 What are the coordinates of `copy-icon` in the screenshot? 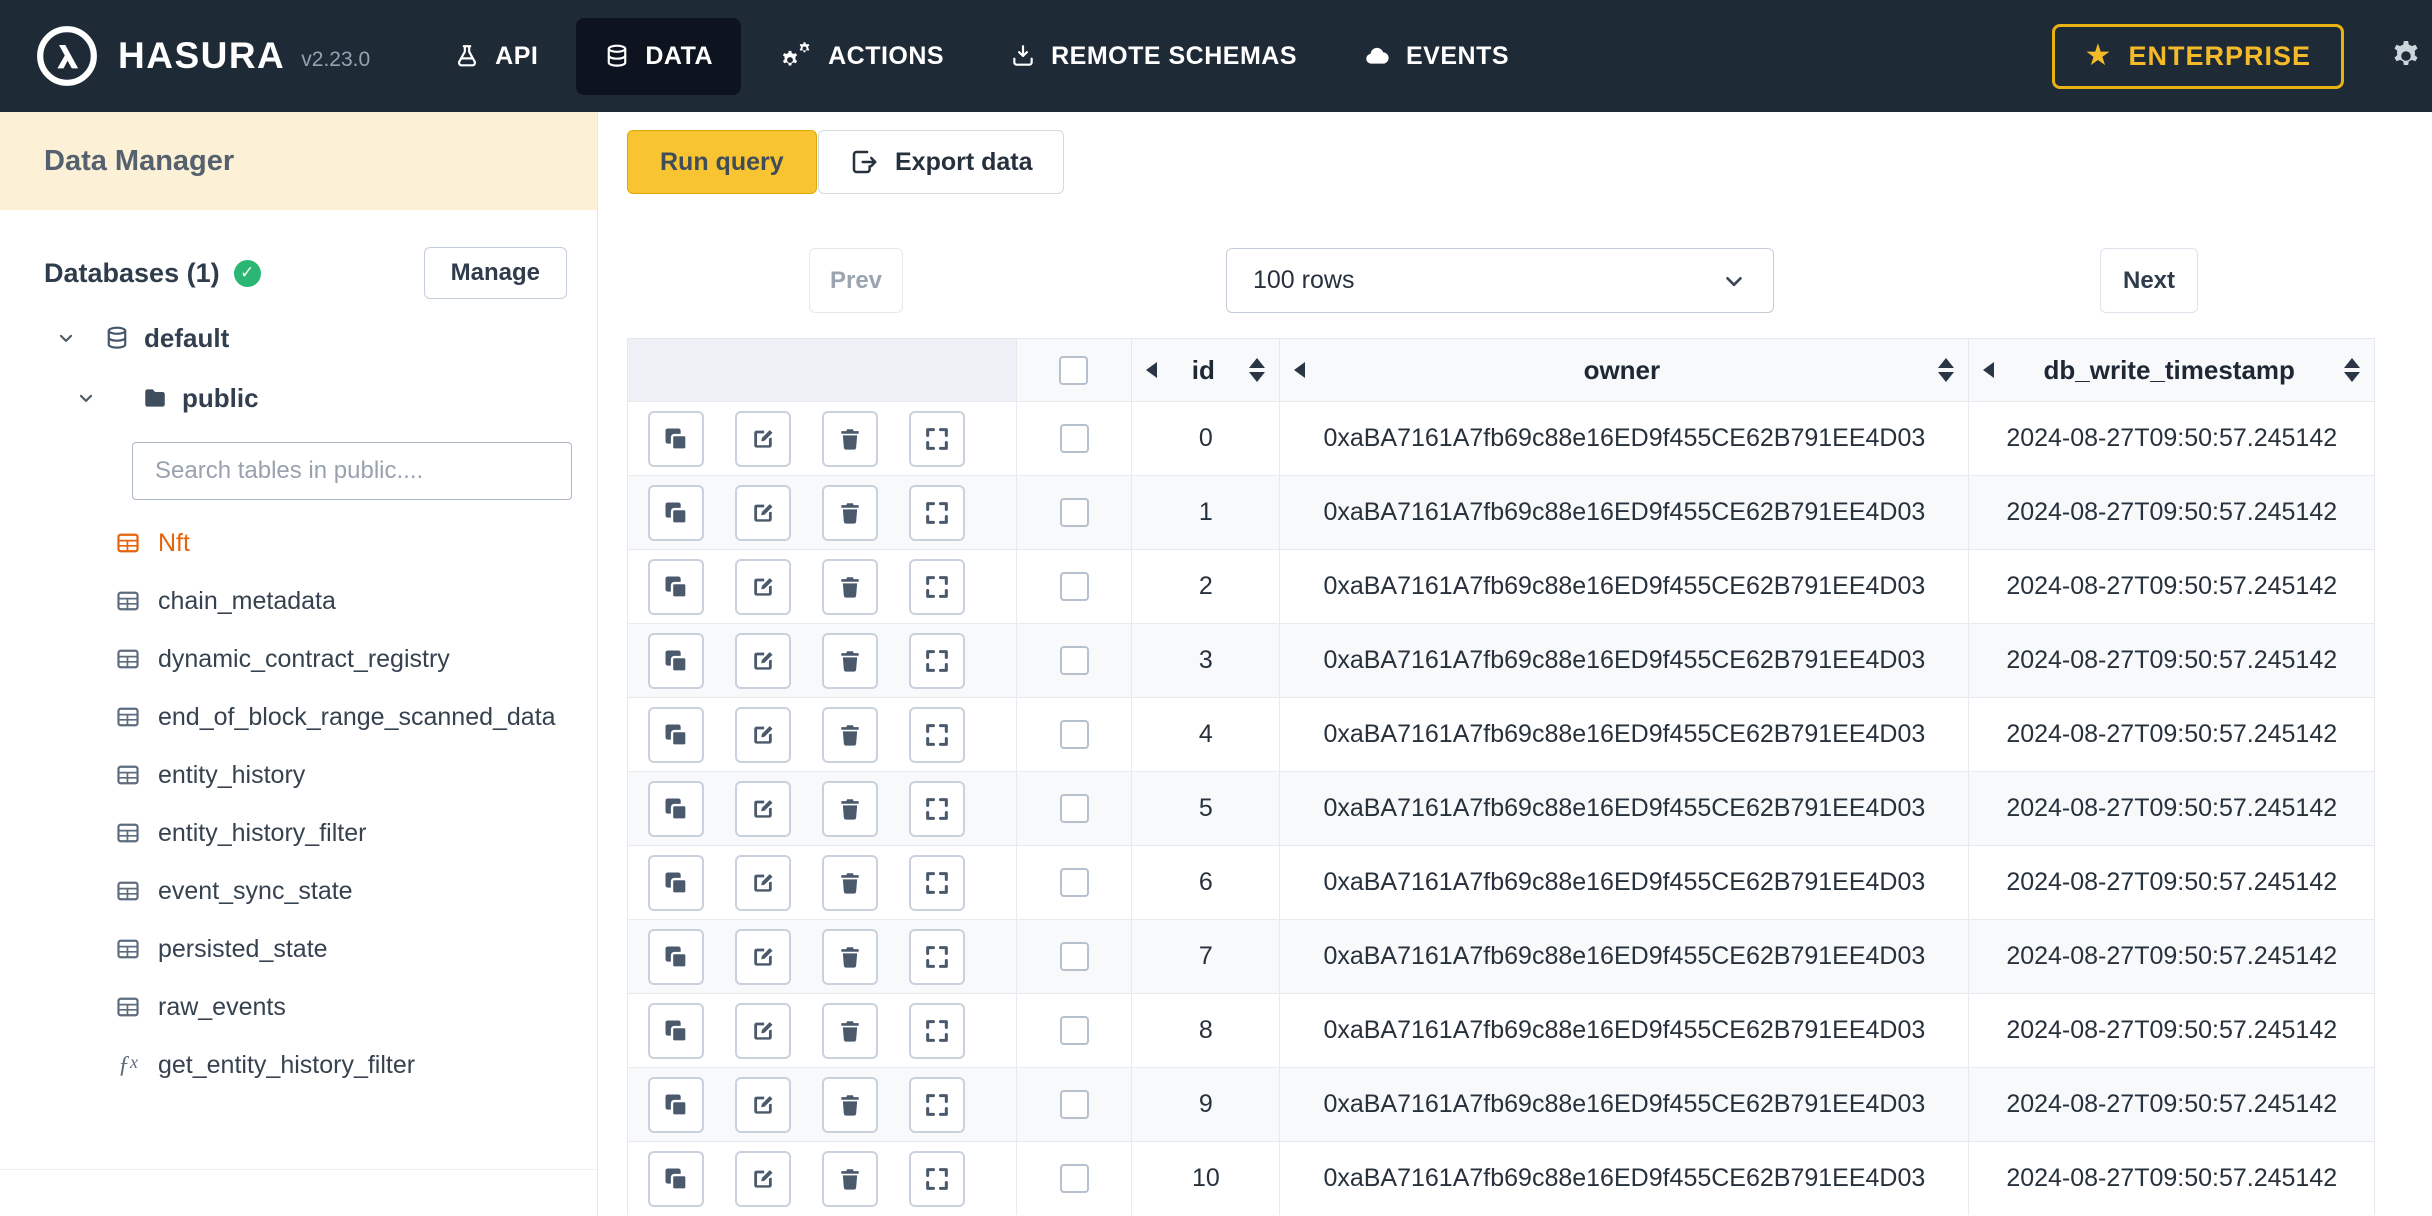 It's located at (676, 883).